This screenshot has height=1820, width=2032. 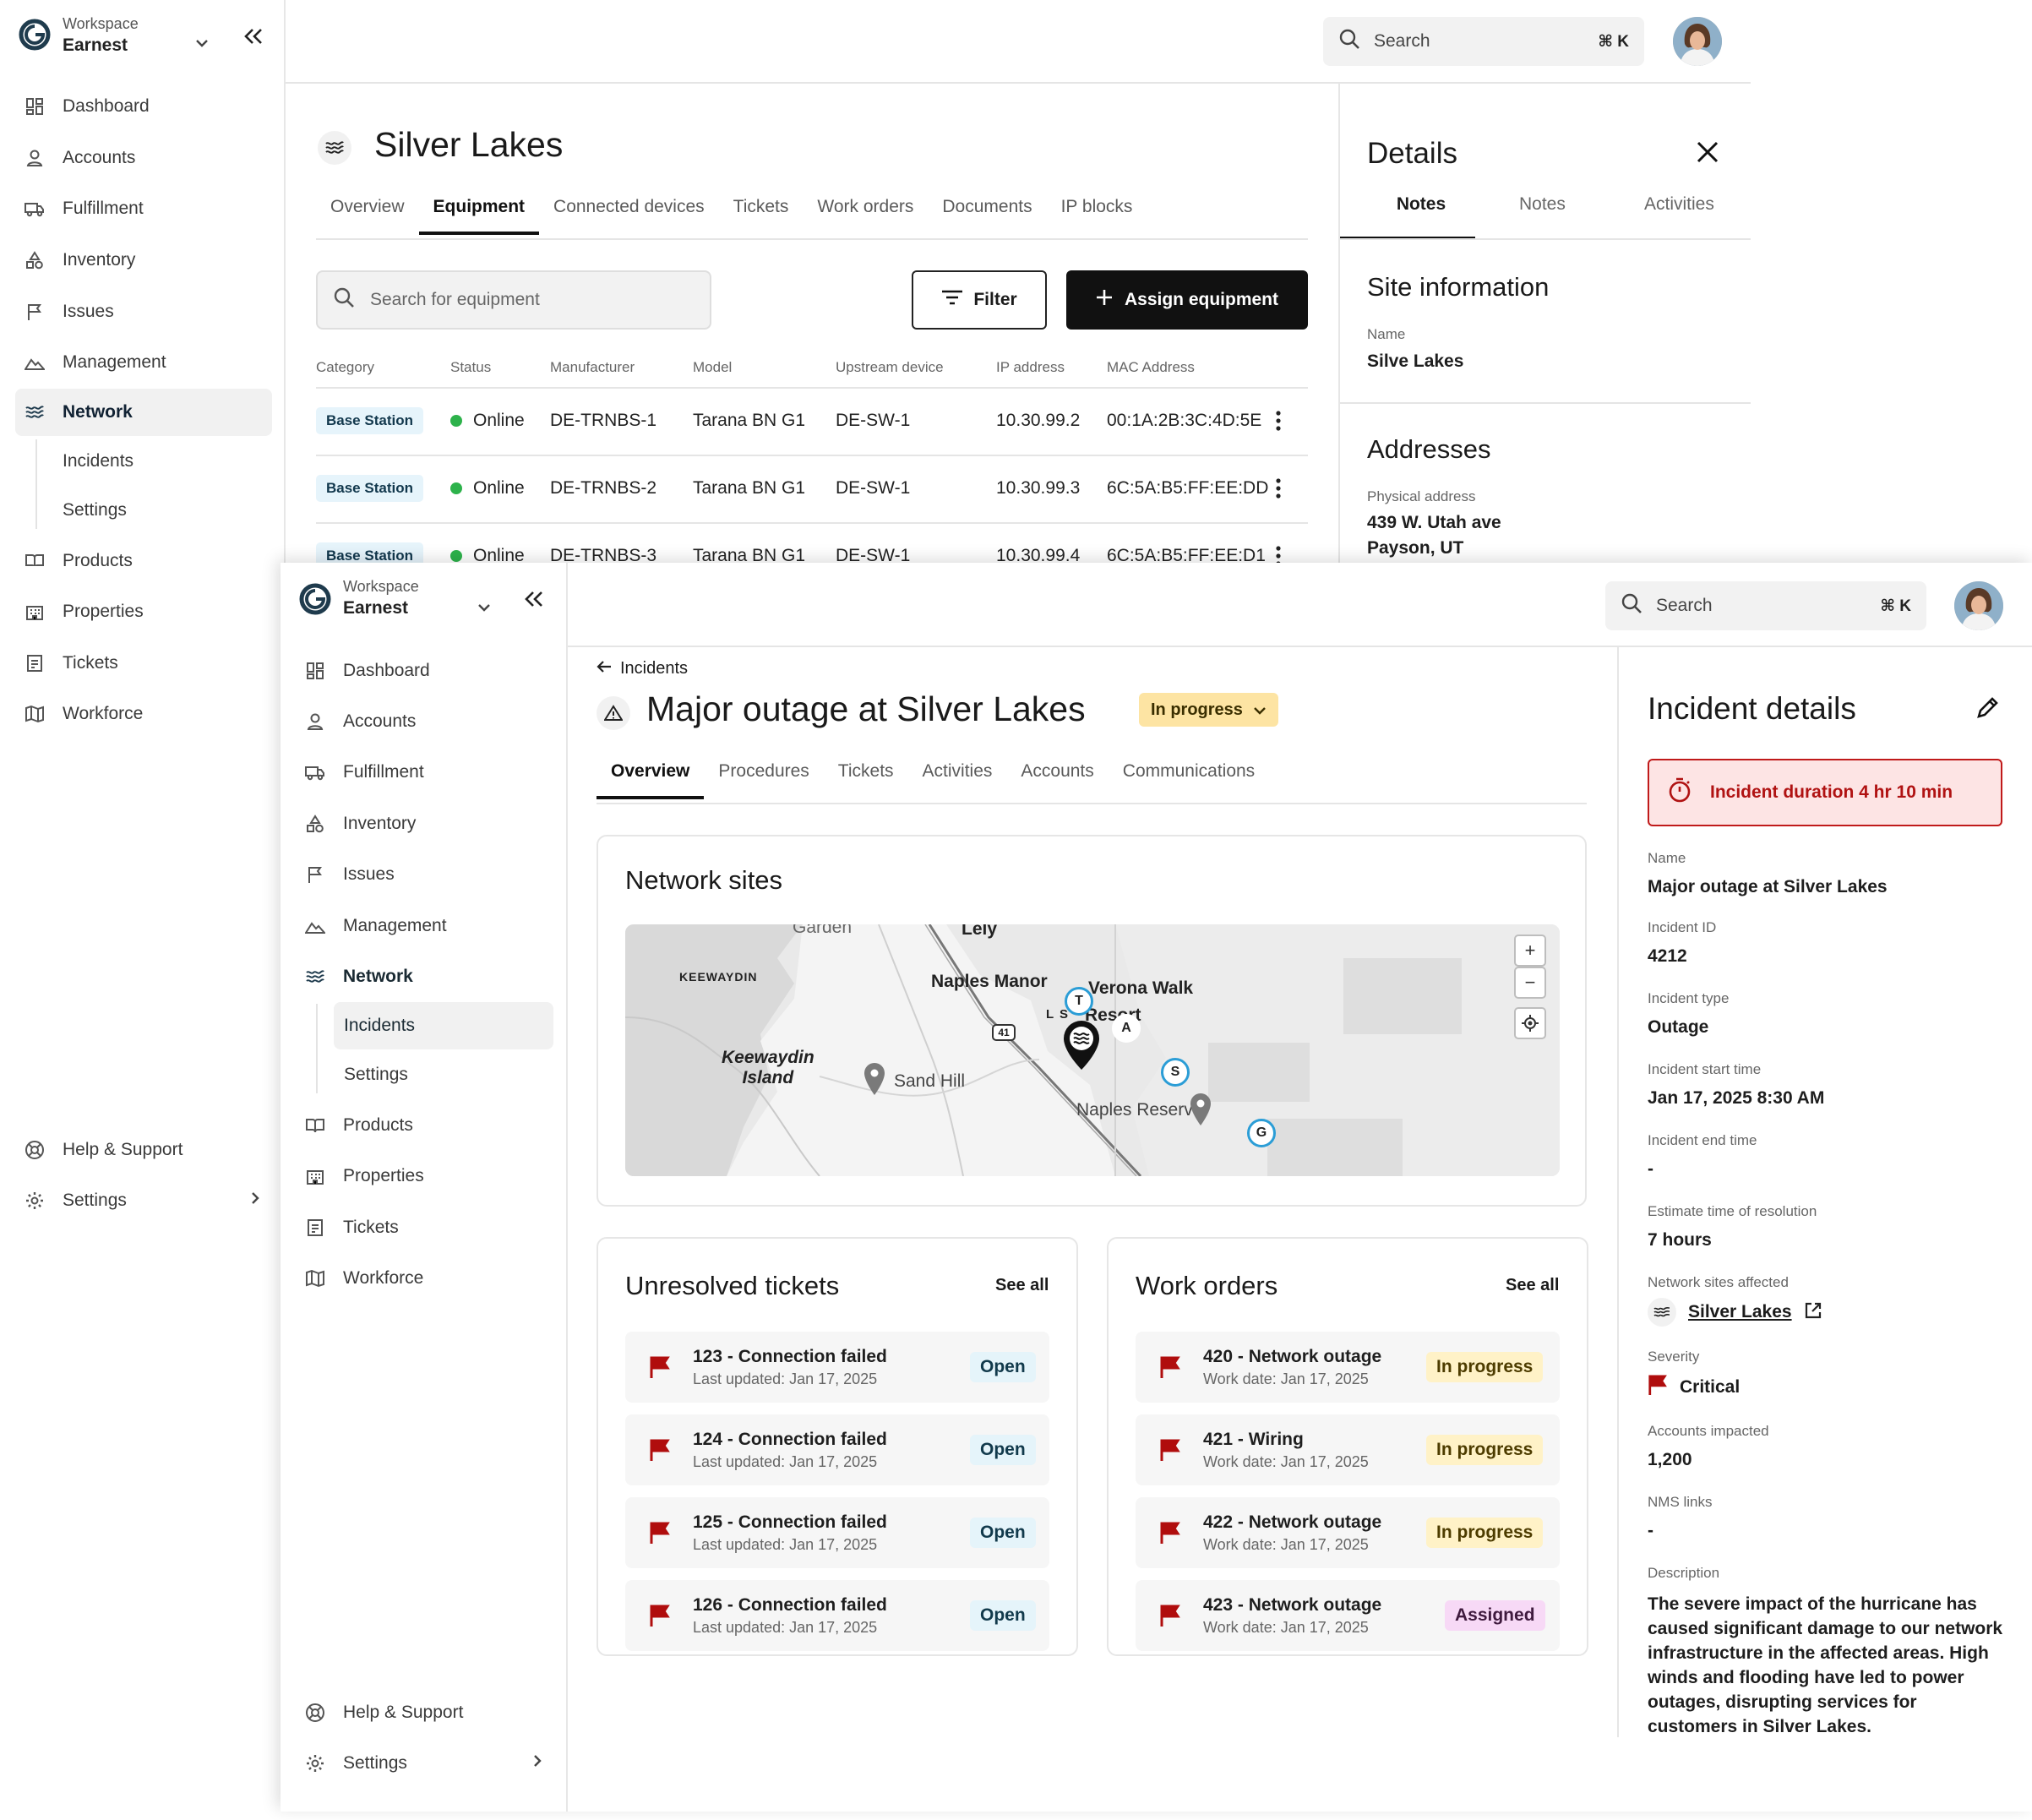 I want to click on sidebar-item-label: Accounts, so click(x=100, y=158).